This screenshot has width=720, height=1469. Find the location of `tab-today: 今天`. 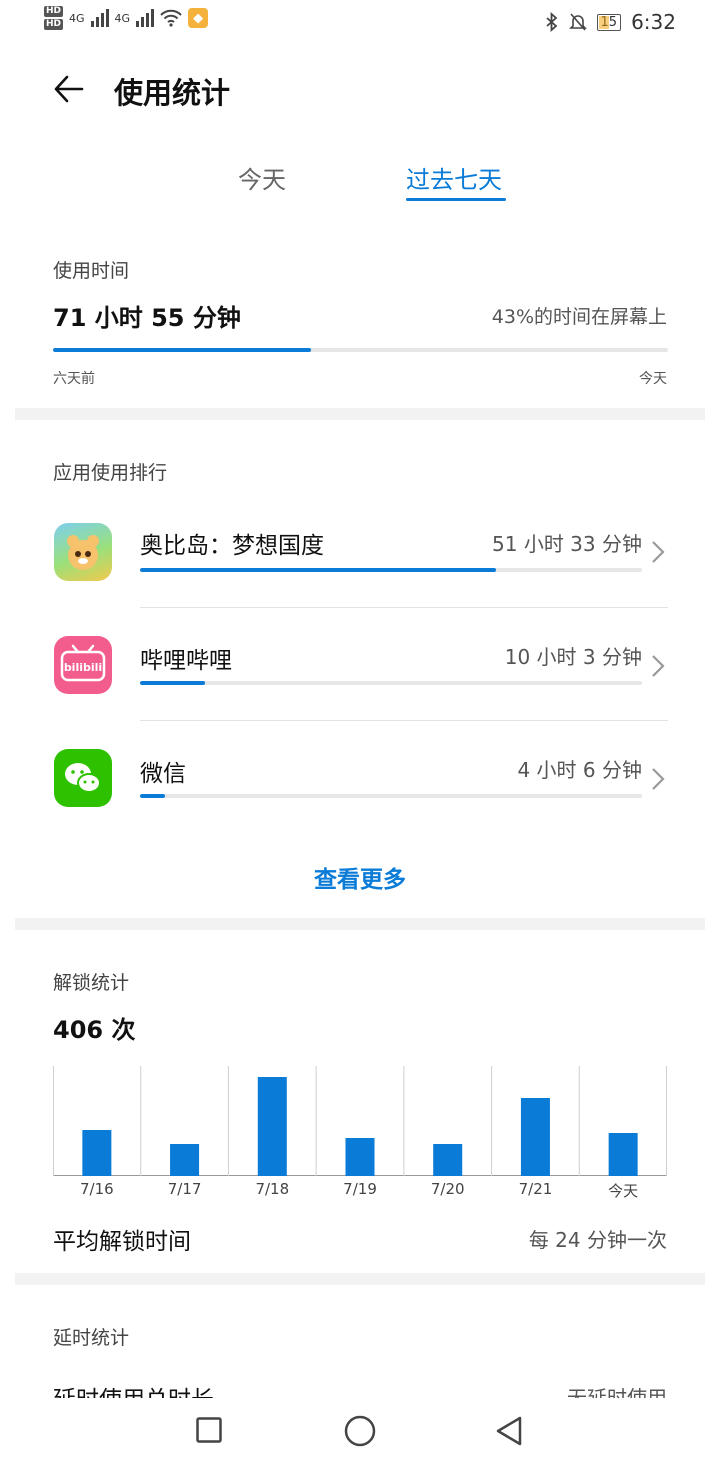

tab-today: 今天 is located at coordinates (262, 177).